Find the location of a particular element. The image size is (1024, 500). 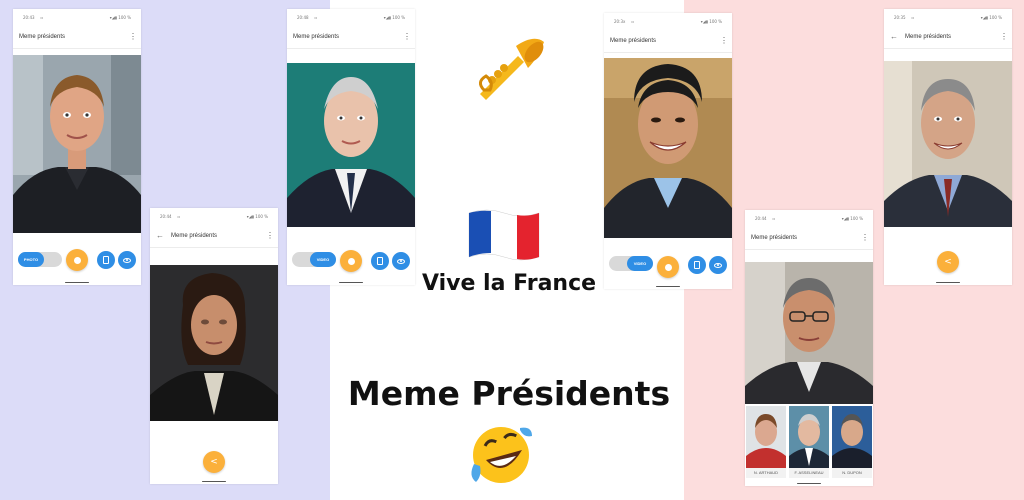

capture-controls: PHOTO is located at coordinates (77, 262).